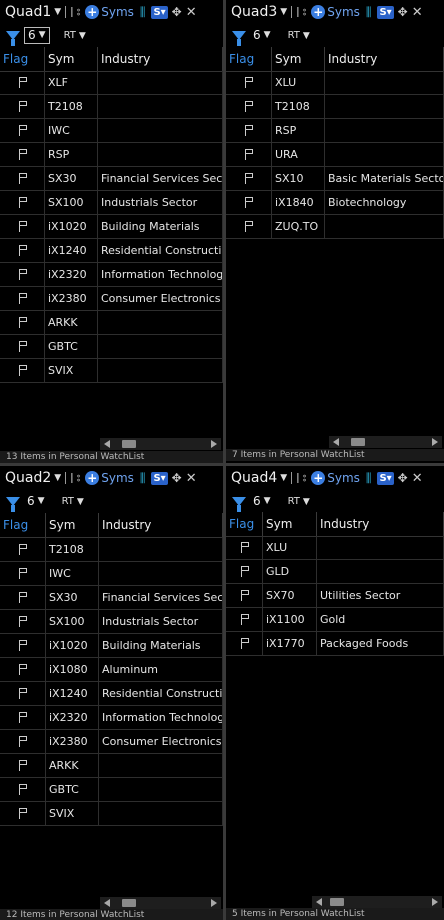  Describe the element at coordinates (336, 442) in the screenshot. I see `scroll-left-icon` at that location.